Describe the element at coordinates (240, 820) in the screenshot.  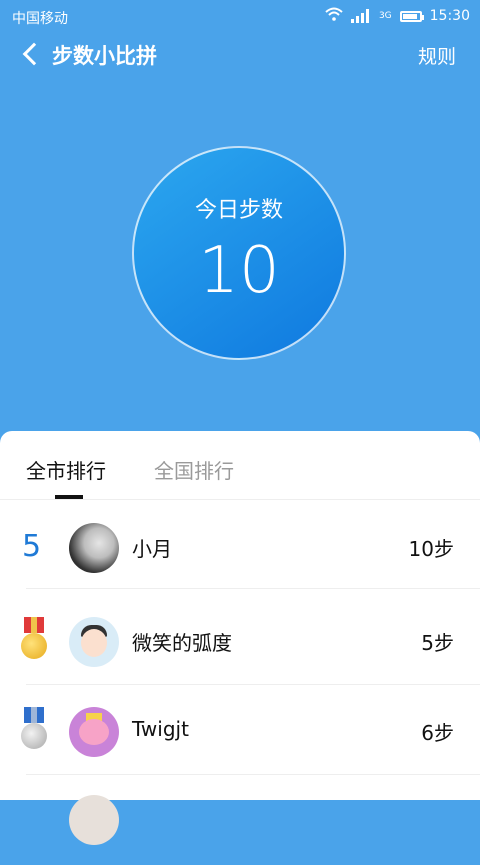
I see `list-item` at that location.